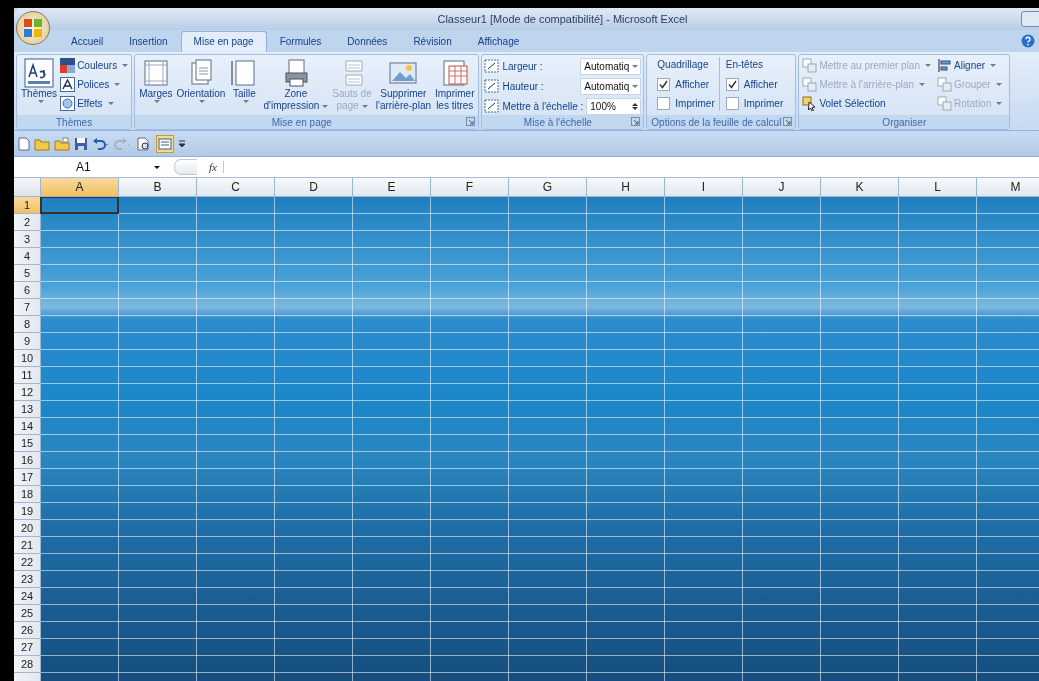  Describe the element at coordinates (24, 143) in the screenshot. I see `new-file-icon` at that location.